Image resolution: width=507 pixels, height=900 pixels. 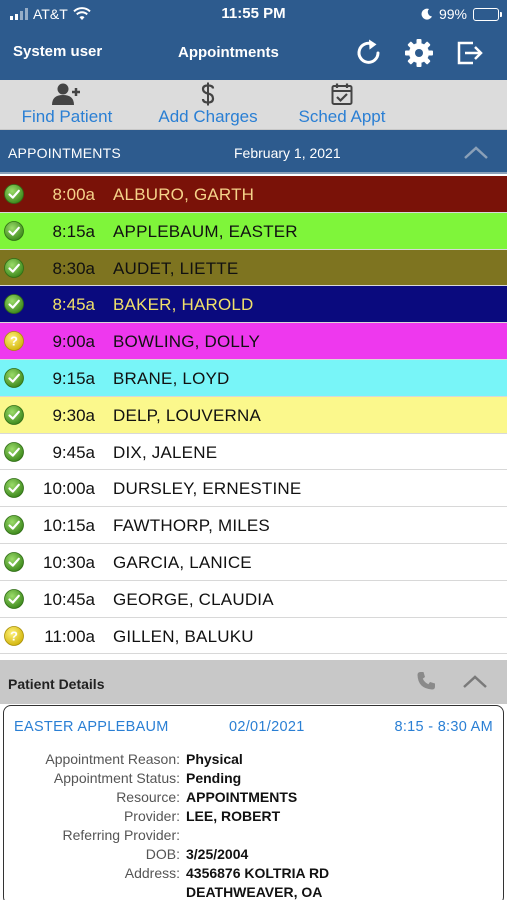 What do you see at coordinates (205, 231) in the screenshot?
I see `appointment-patient-name: APPLEBAUM, EASTER` at bounding box center [205, 231].